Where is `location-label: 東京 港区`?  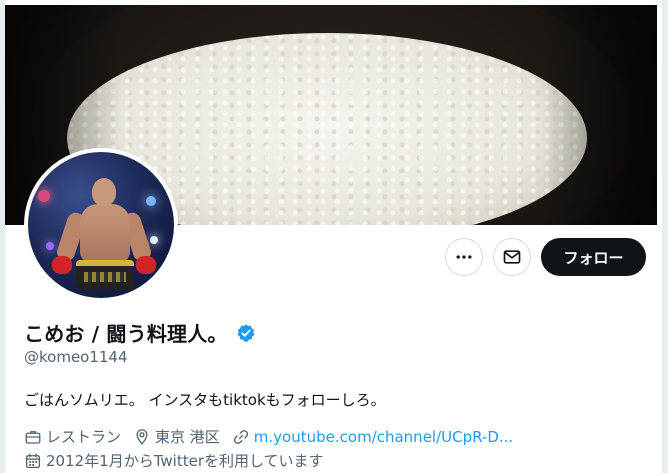 location-label: 東京 港区 is located at coordinates (187, 437).